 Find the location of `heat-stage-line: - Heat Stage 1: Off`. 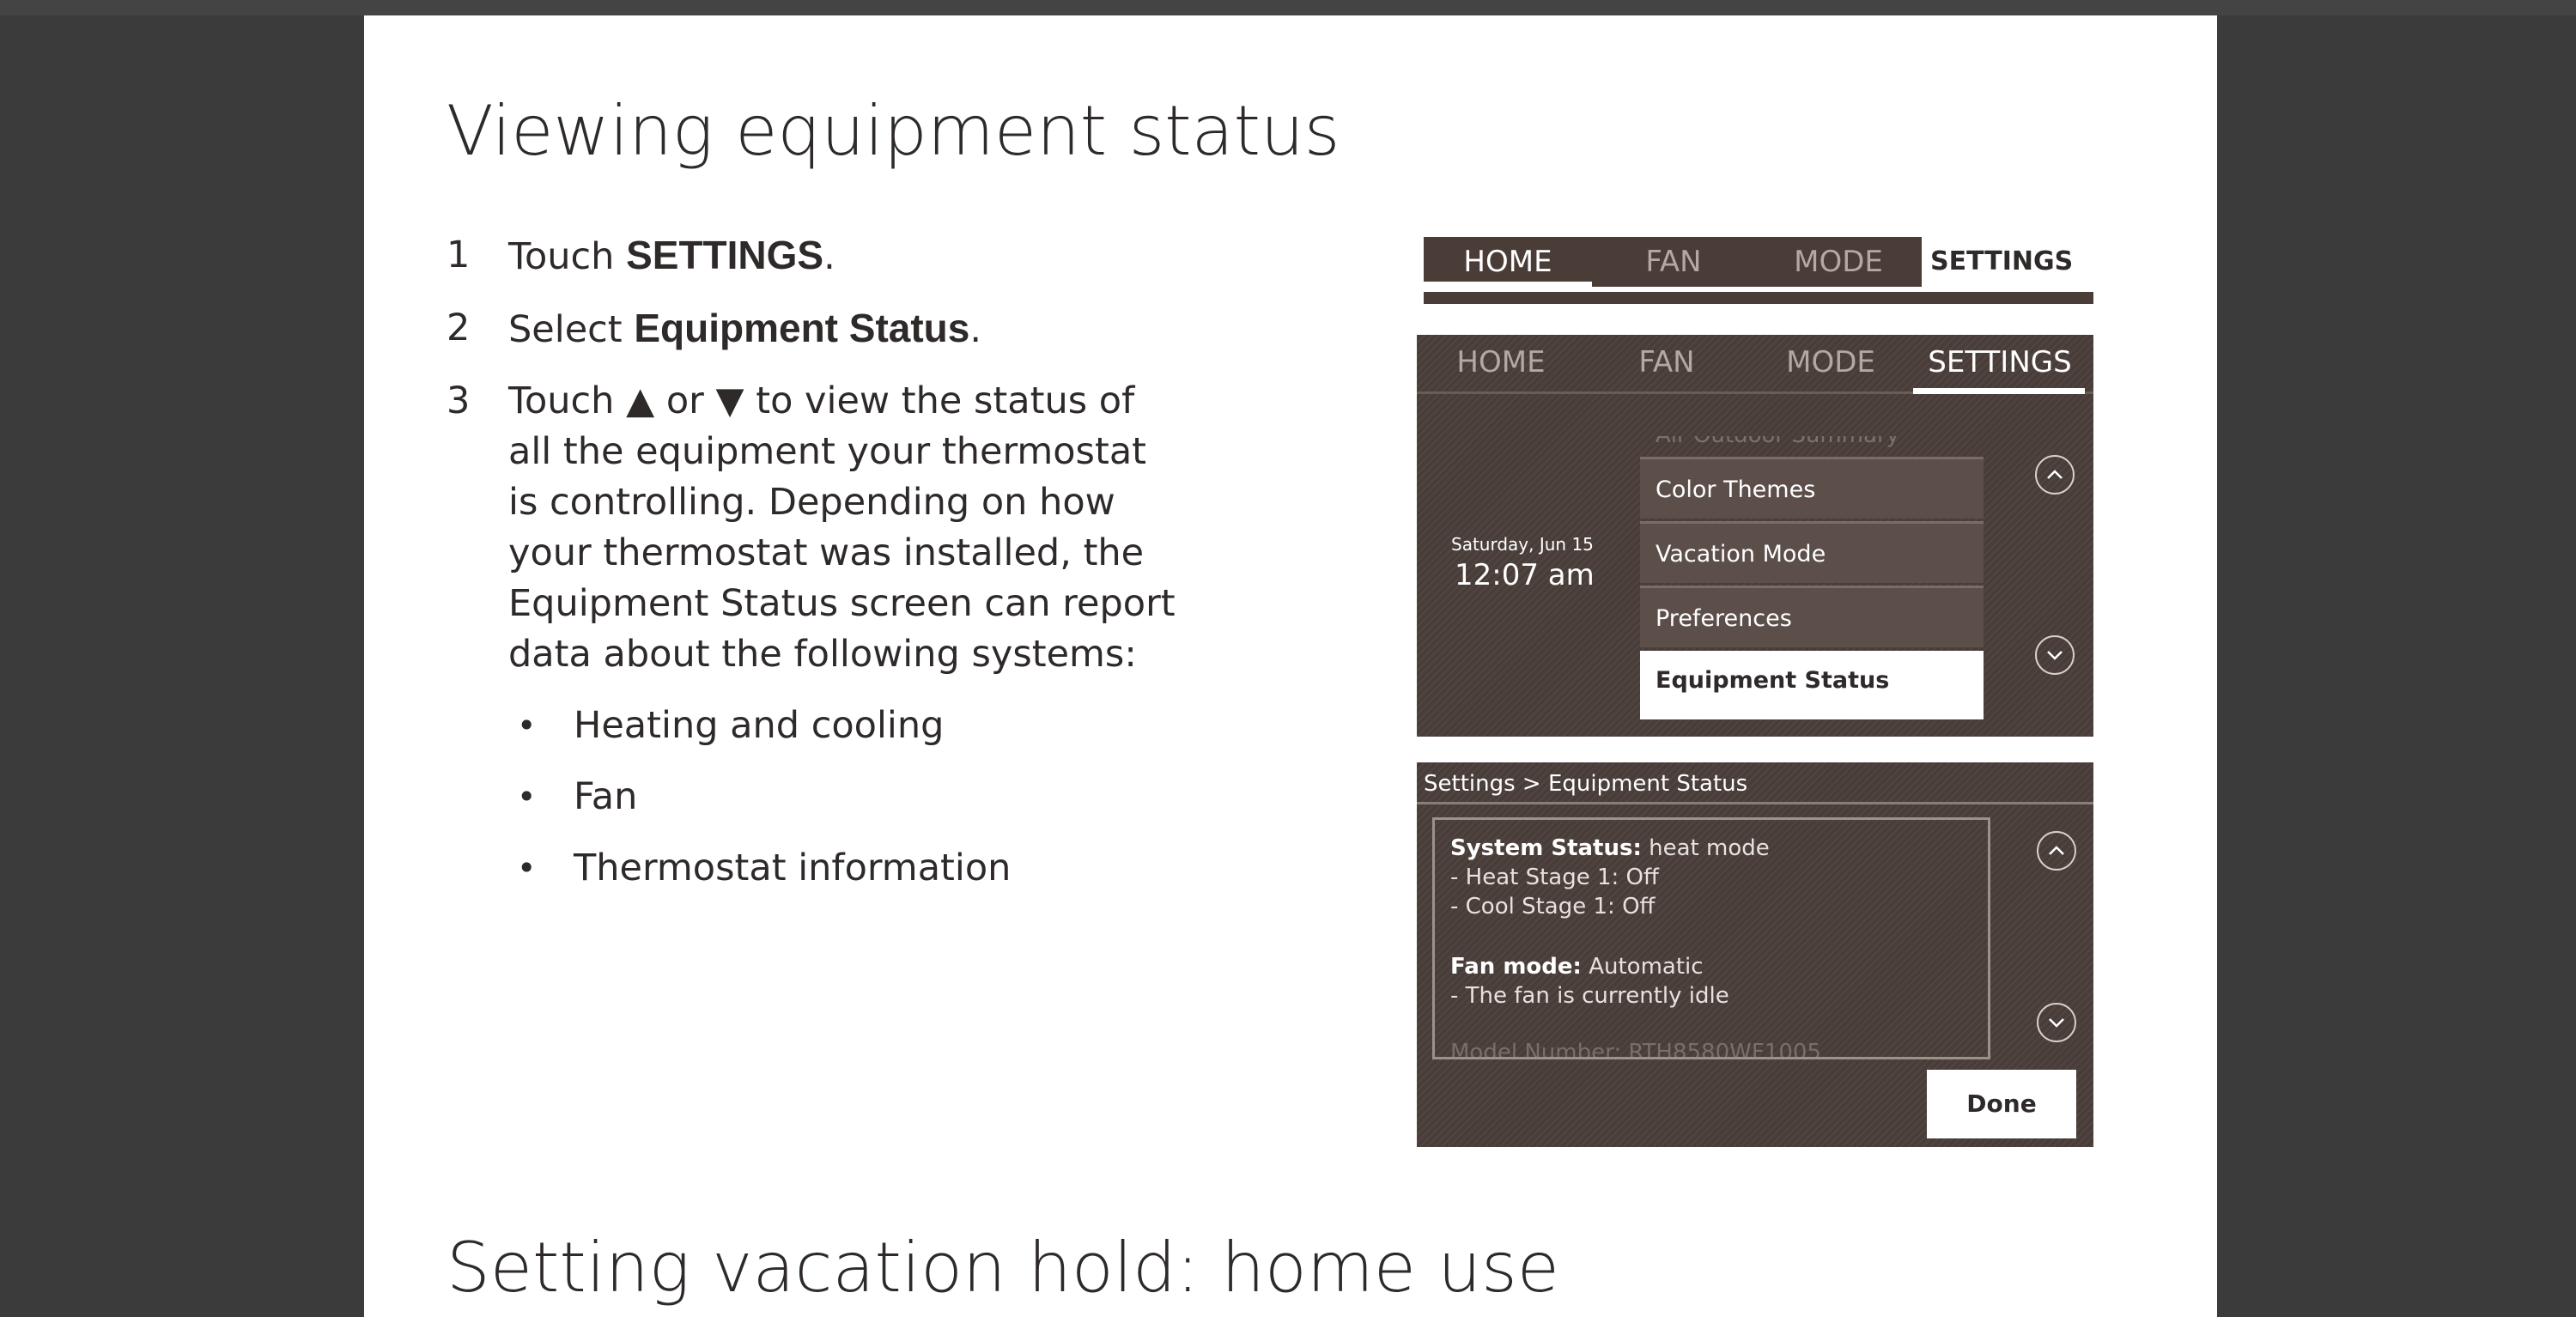

heat-stage-line: - Heat Stage 1: Off is located at coordinates (1554, 877).